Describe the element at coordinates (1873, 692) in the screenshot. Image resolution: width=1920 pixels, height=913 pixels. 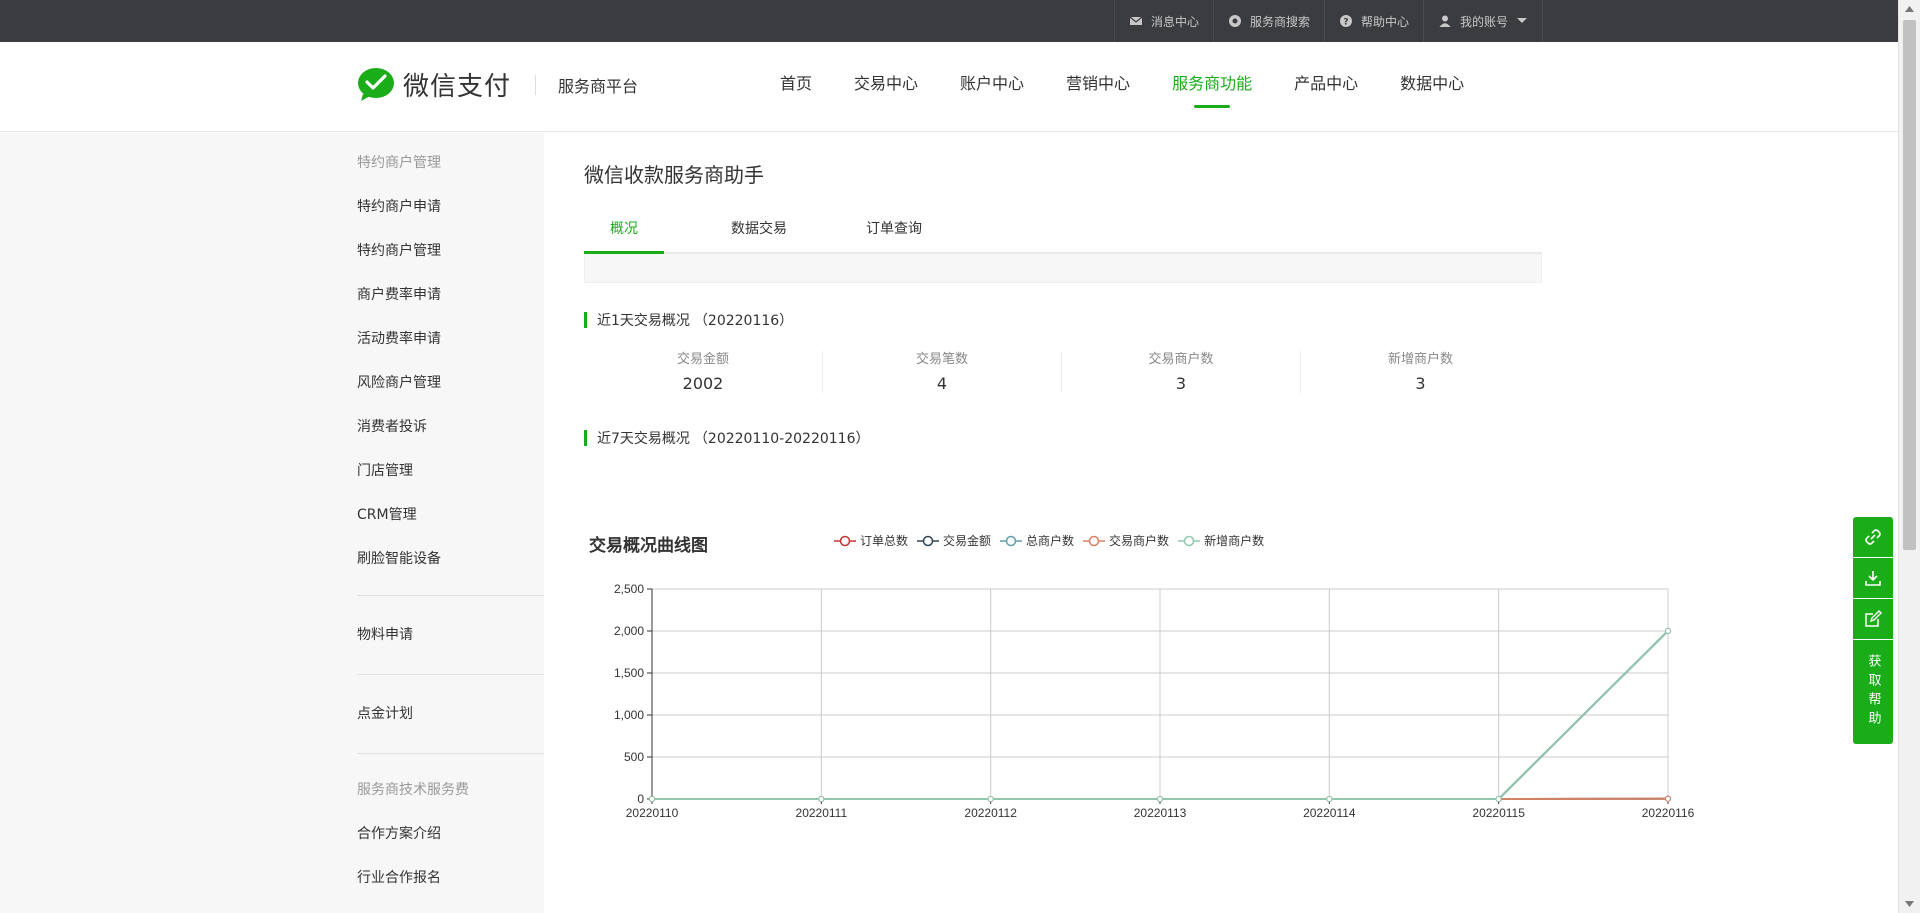
I see `float-help-button: 获取帮助` at that location.